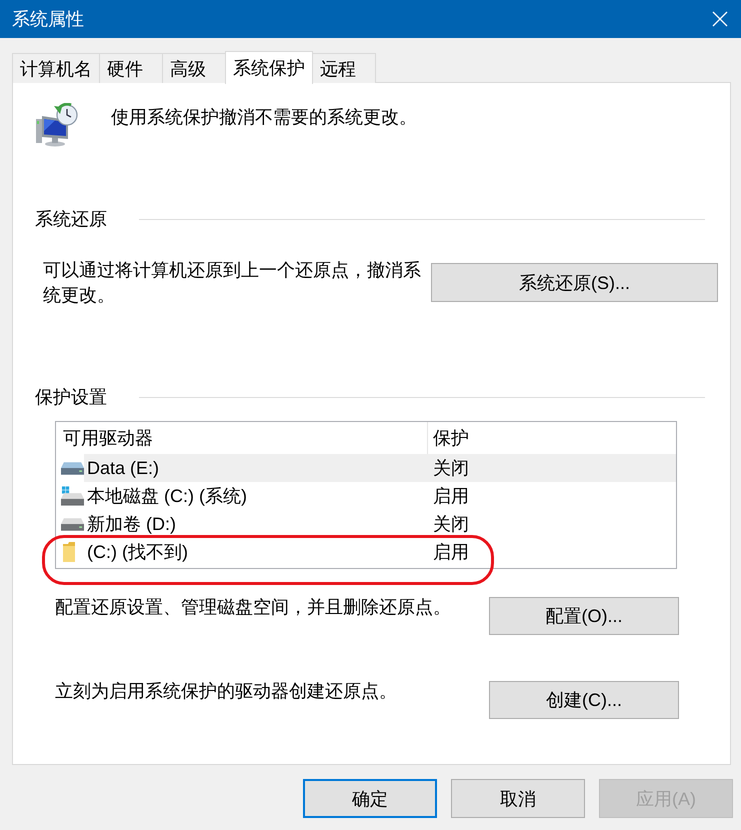 This screenshot has width=741, height=830. I want to click on window-title: 系统属性, so click(48, 19).